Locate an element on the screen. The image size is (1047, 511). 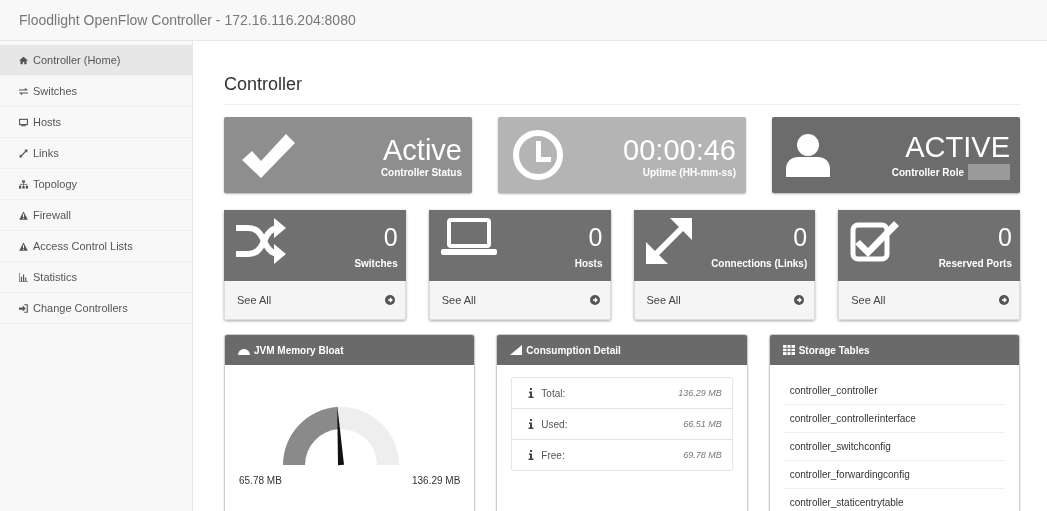
sidebar-item: Hosts is located at coordinates (96, 122).